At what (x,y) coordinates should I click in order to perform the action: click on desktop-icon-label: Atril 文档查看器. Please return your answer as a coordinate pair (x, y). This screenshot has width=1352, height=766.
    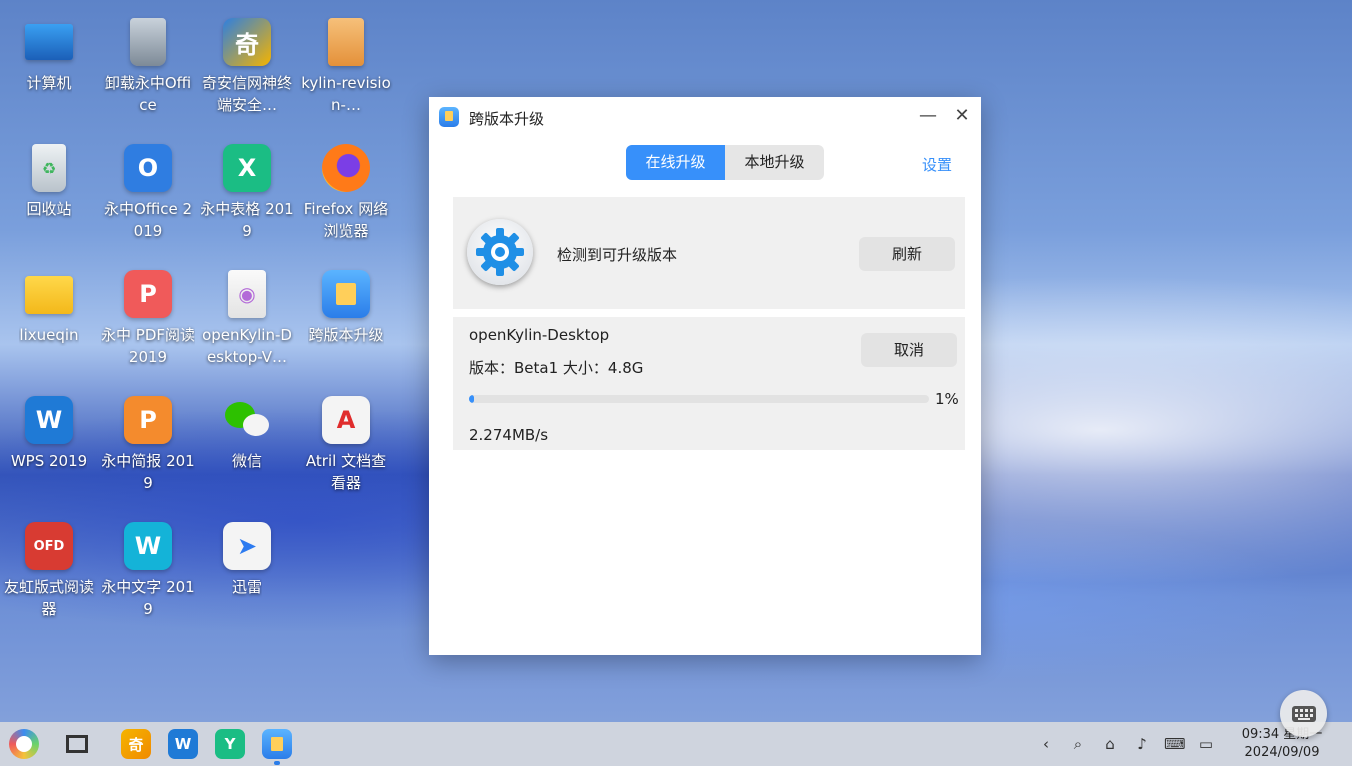
    Looking at the image, I should click on (346, 472).